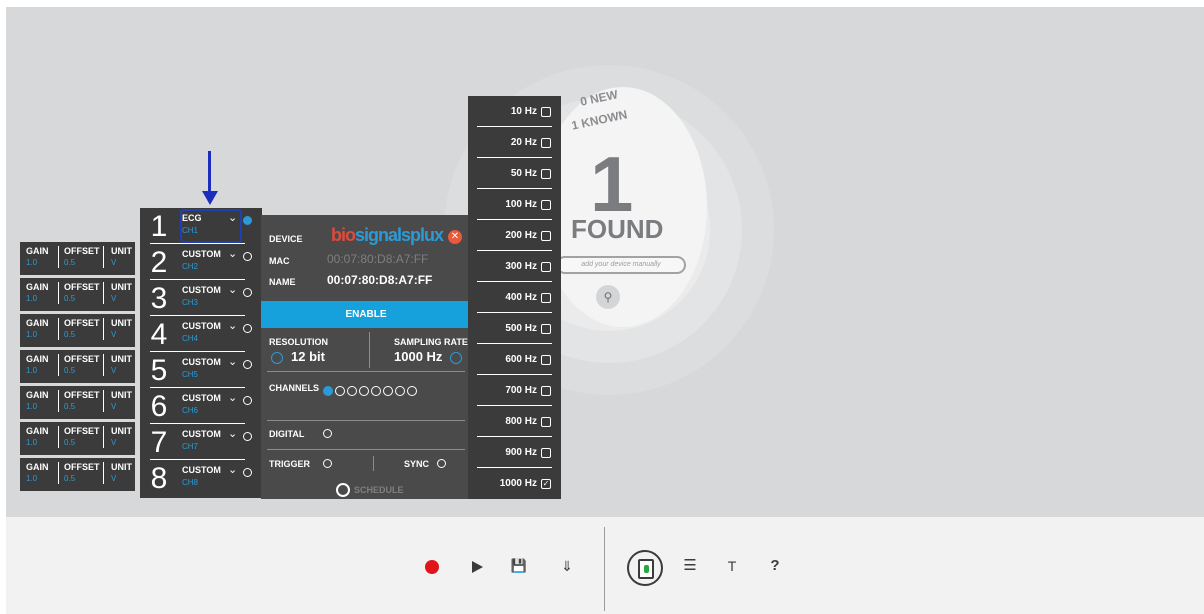 This screenshot has height=614, width=1204. What do you see at coordinates (201, 406) in the screenshot?
I see `channel-row: 6 CUSTOM CH6 ⌄` at bounding box center [201, 406].